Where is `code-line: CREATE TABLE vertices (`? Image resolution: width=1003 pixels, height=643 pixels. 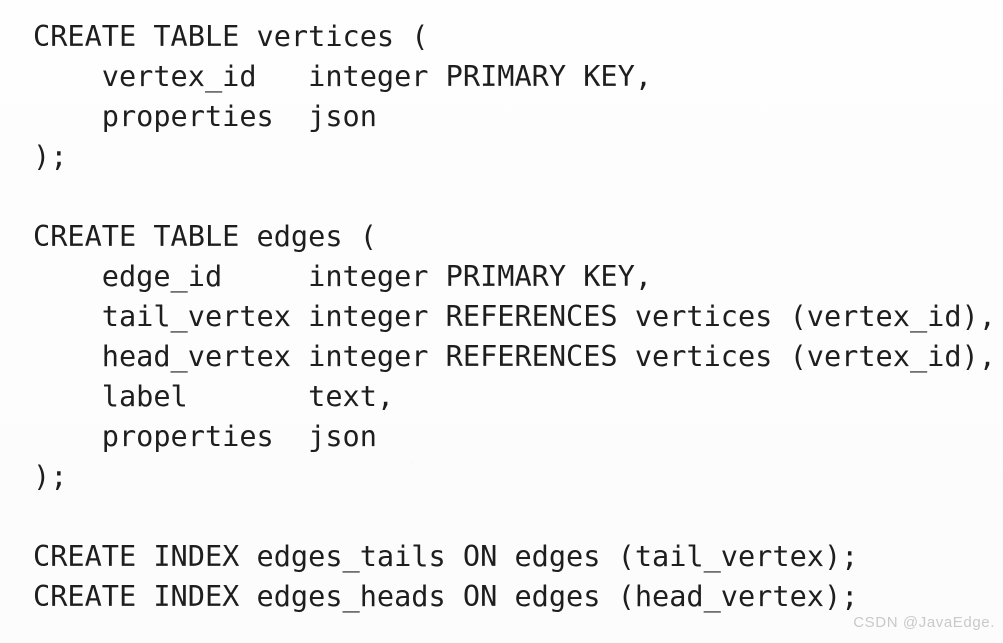
code-line: CREATE TABLE vertices ( is located at coordinates (231, 36).